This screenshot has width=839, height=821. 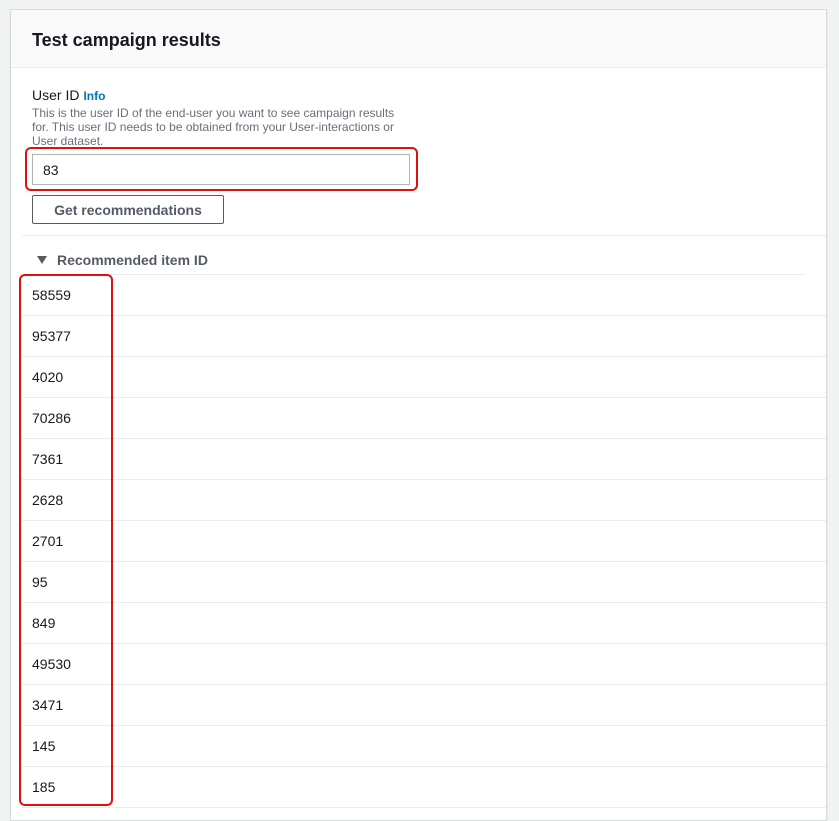 What do you see at coordinates (424, 500) in the screenshot?
I see `list-item: 2628` at bounding box center [424, 500].